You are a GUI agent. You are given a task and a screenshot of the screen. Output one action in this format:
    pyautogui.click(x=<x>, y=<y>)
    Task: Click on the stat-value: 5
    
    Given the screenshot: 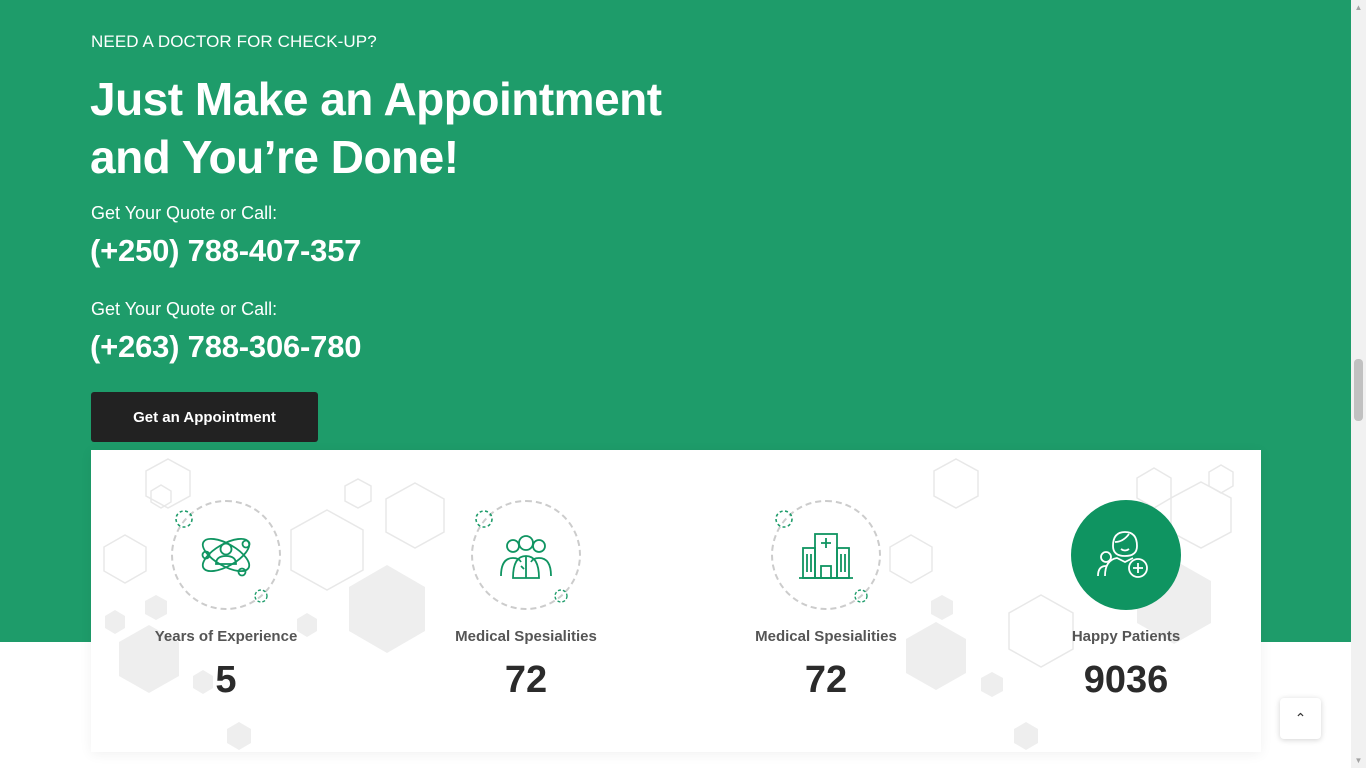 What is the action you would take?
    pyautogui.click(x=226, y=680)
    